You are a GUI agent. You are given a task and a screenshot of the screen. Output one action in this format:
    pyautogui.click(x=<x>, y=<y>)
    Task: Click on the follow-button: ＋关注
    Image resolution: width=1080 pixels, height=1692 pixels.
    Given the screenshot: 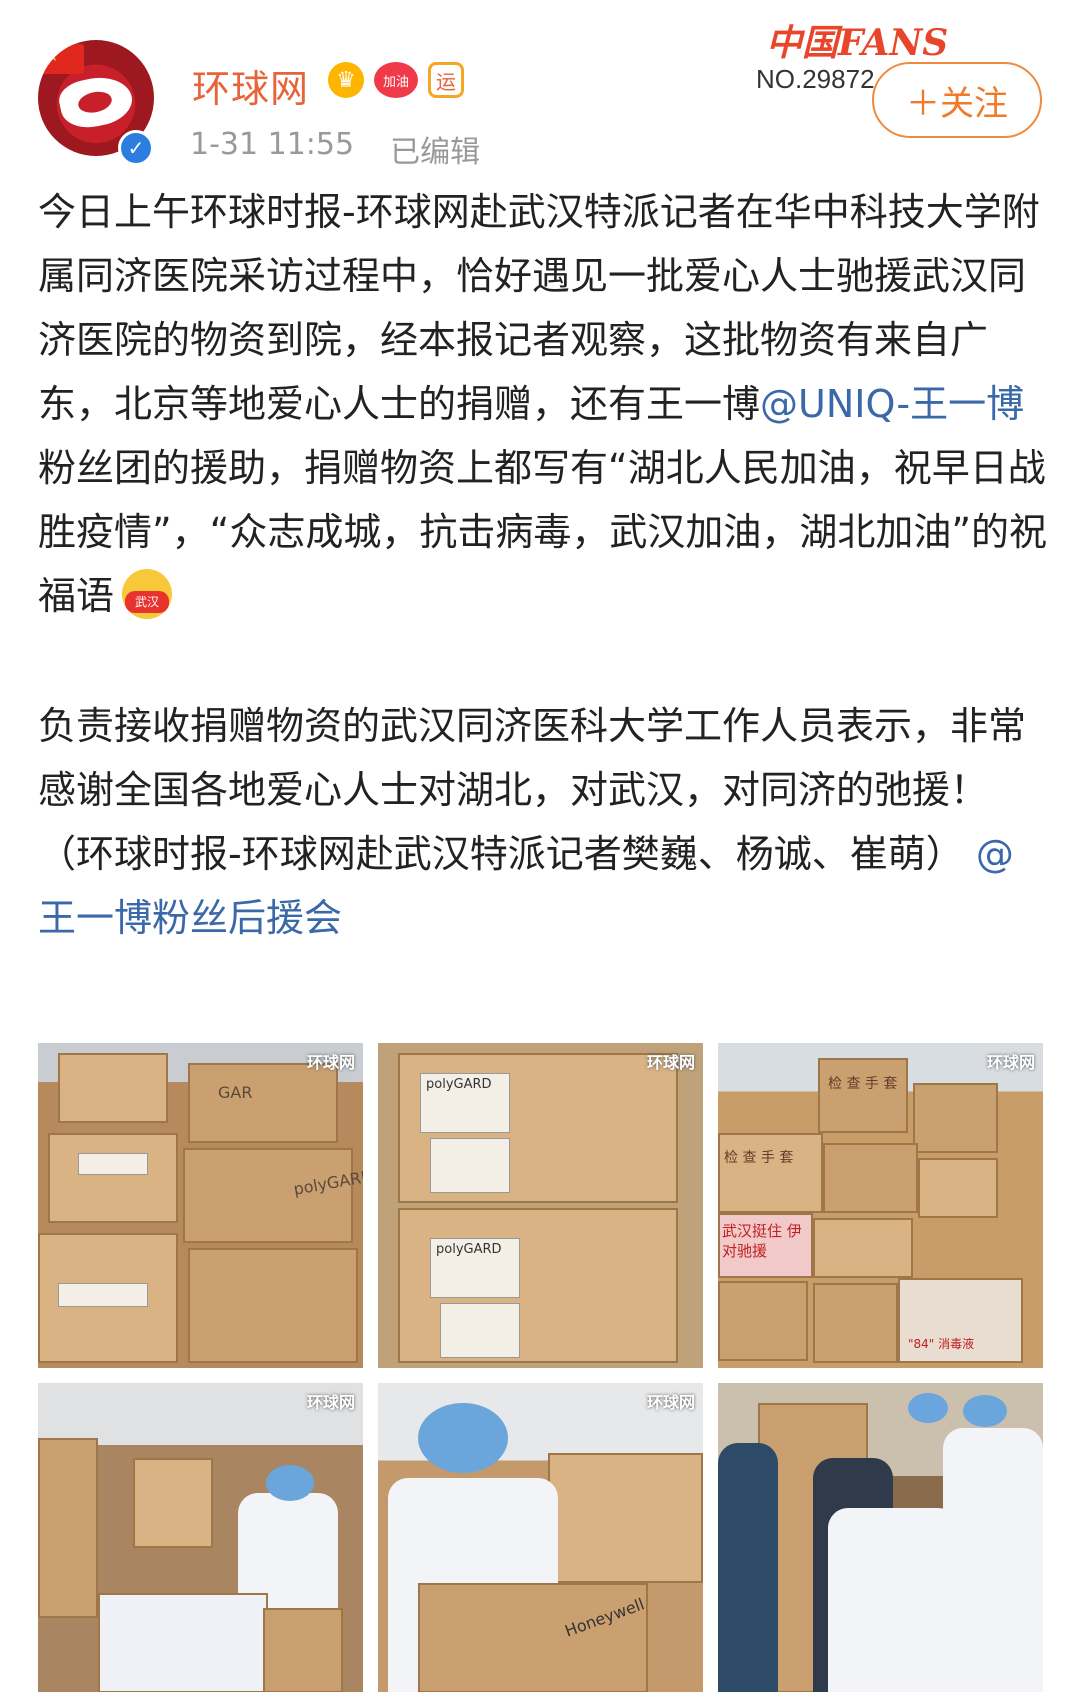 What is the action you would take?
    pyautogui.click(x=957, y=100)
    